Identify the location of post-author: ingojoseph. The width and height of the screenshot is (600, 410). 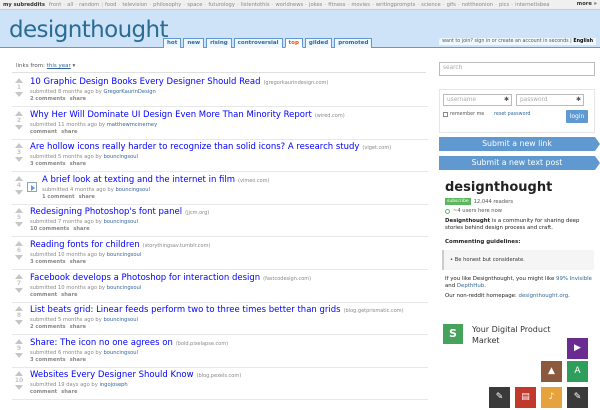
(113, 385).